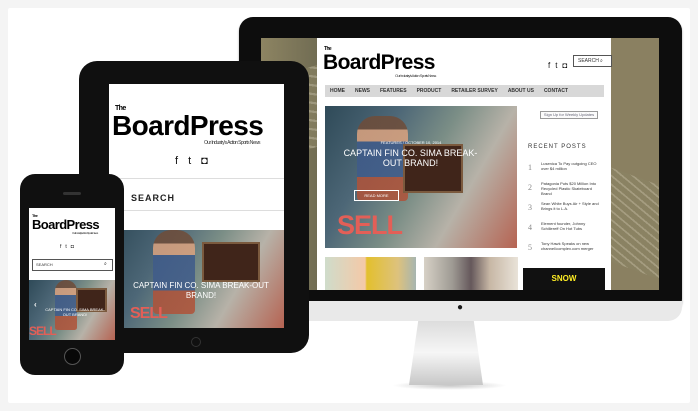 Image resolution: width=698 pixels, height=411 pixels. Describe the element at coordinates (370, 225) in the screenshot. I see `sell-sign: SELL` at that location.